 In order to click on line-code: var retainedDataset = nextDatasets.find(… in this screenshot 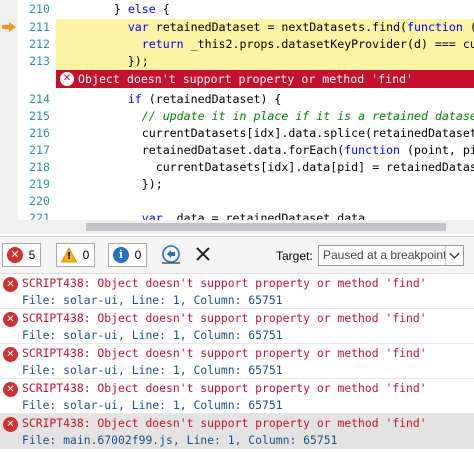, I will do `click(266, 27)`.